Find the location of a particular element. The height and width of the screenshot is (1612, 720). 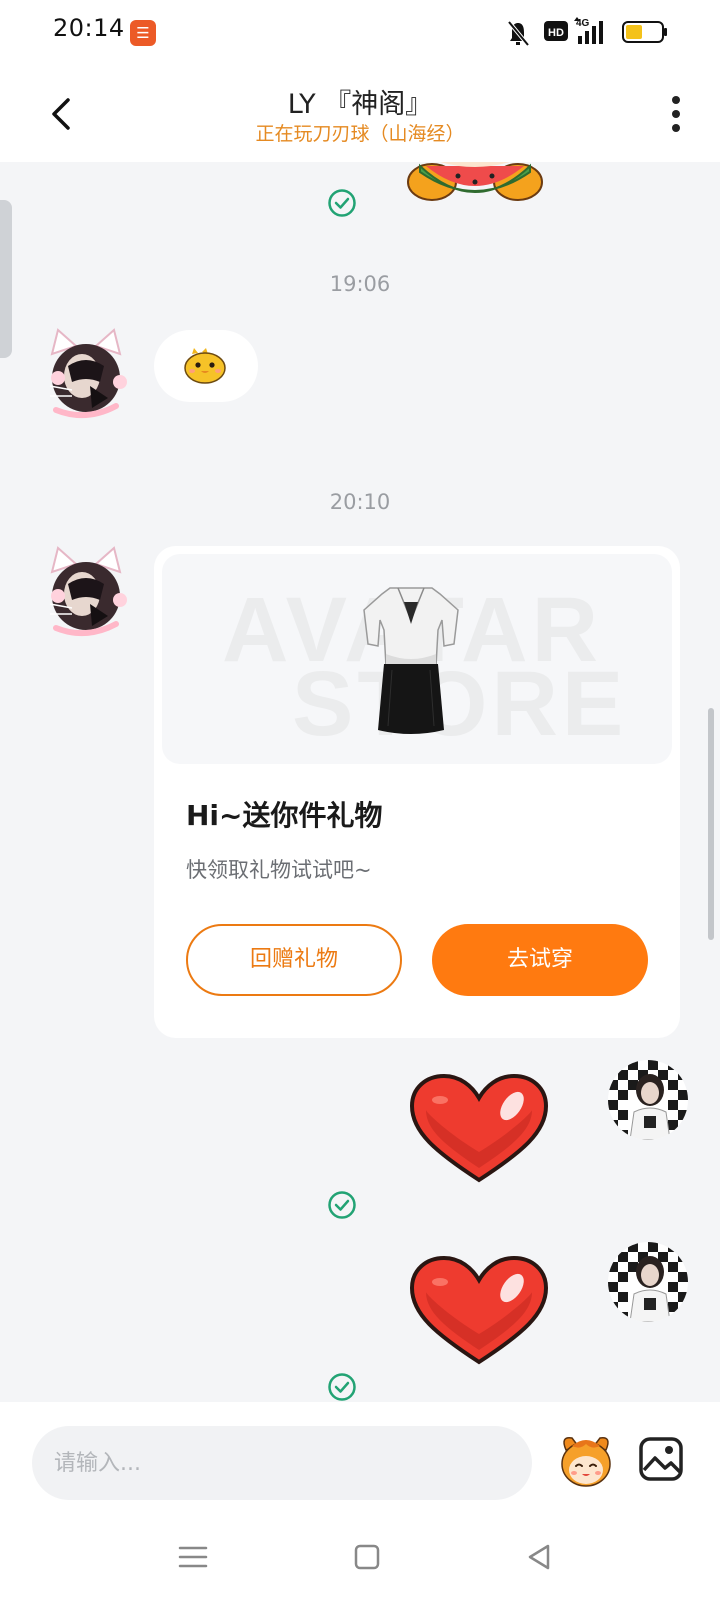

menu-icon is located at coordinates (193, 1557).